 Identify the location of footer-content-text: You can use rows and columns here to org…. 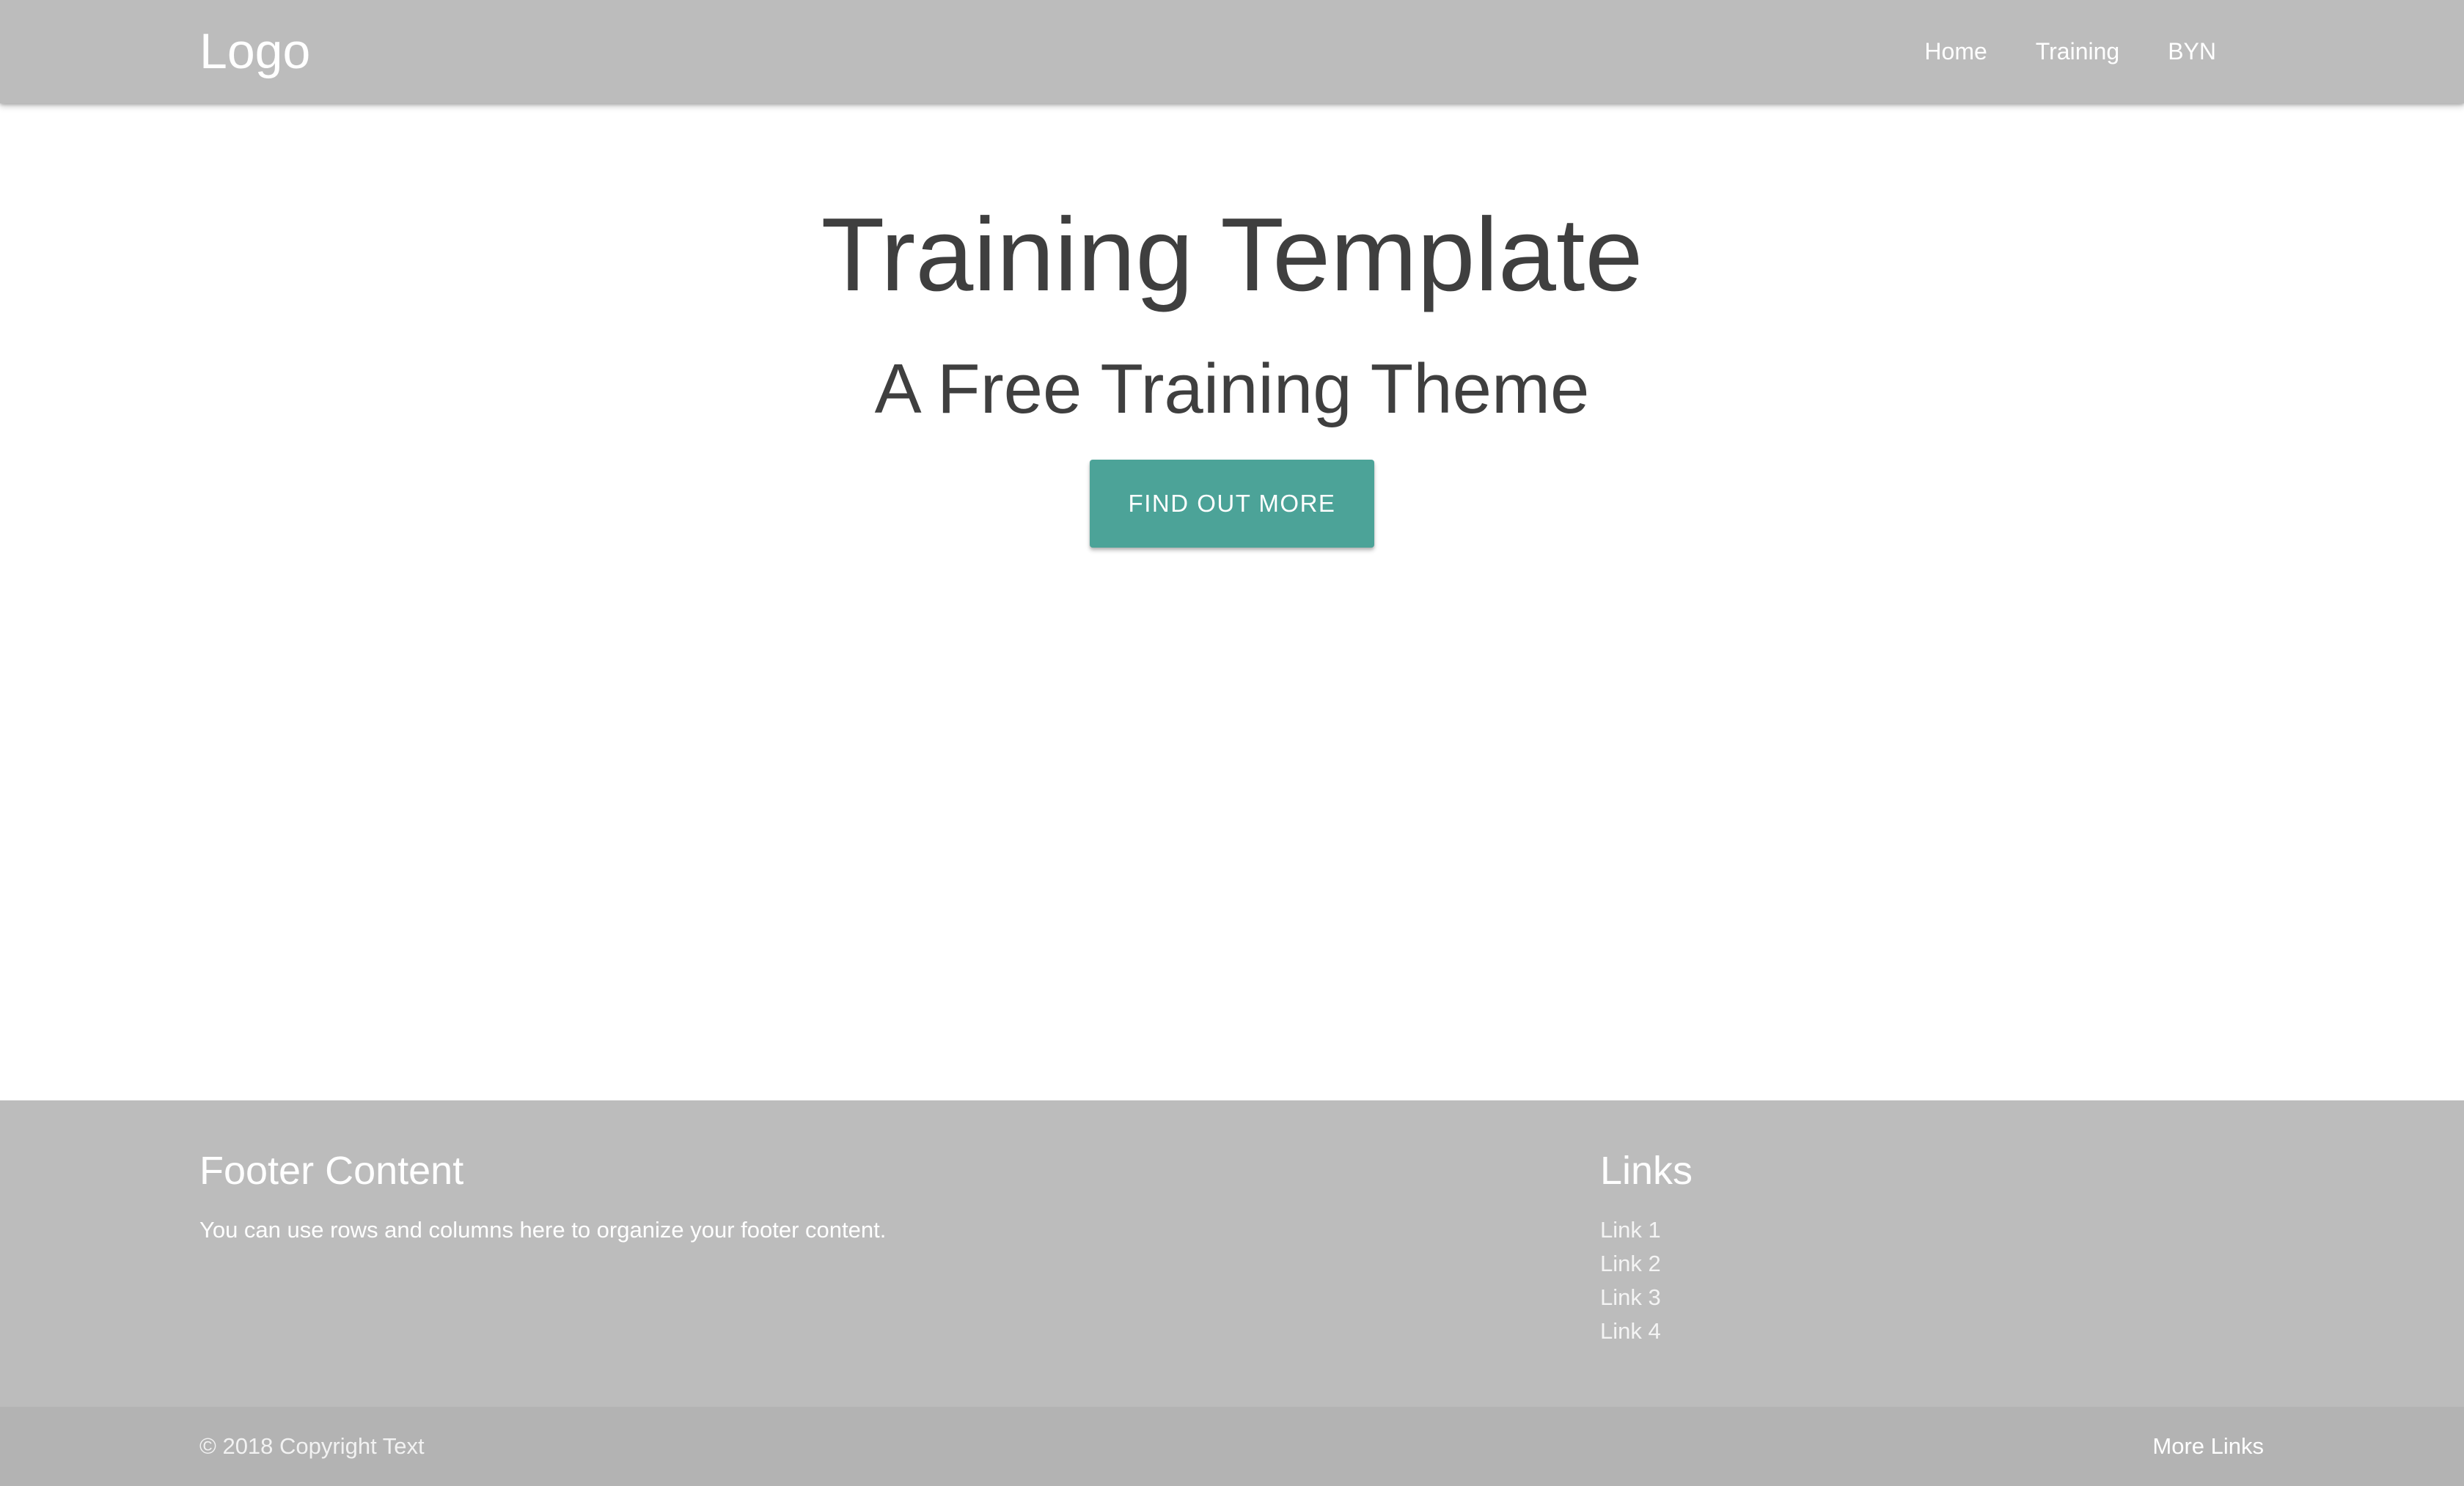
(543, 1230).